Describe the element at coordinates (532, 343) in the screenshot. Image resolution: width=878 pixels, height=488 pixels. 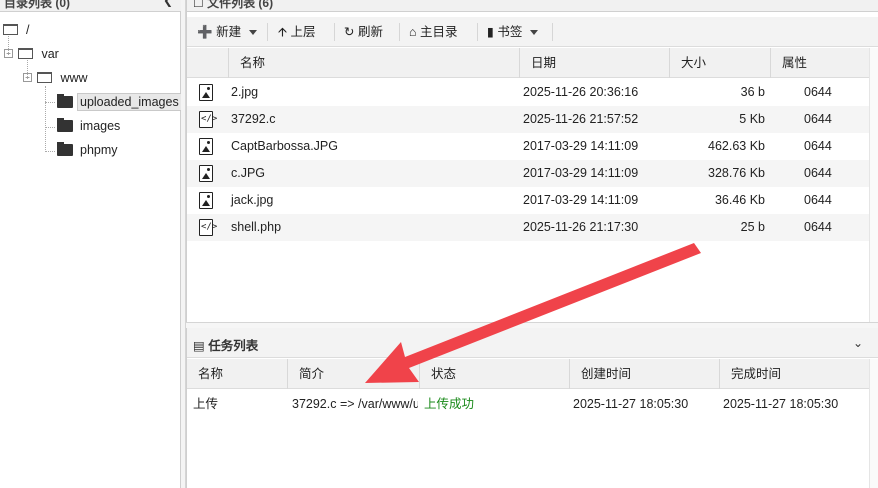
I see `task-panel-header: ▤ 任务列表 ⌄` at that location.